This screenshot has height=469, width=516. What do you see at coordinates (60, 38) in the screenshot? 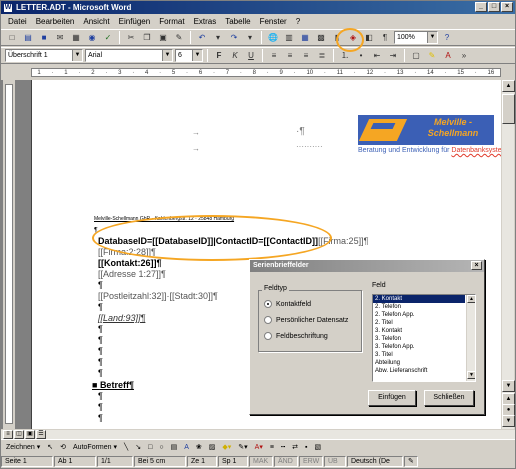
I see `email-icon: ✉` at bounding box center [60, 38].